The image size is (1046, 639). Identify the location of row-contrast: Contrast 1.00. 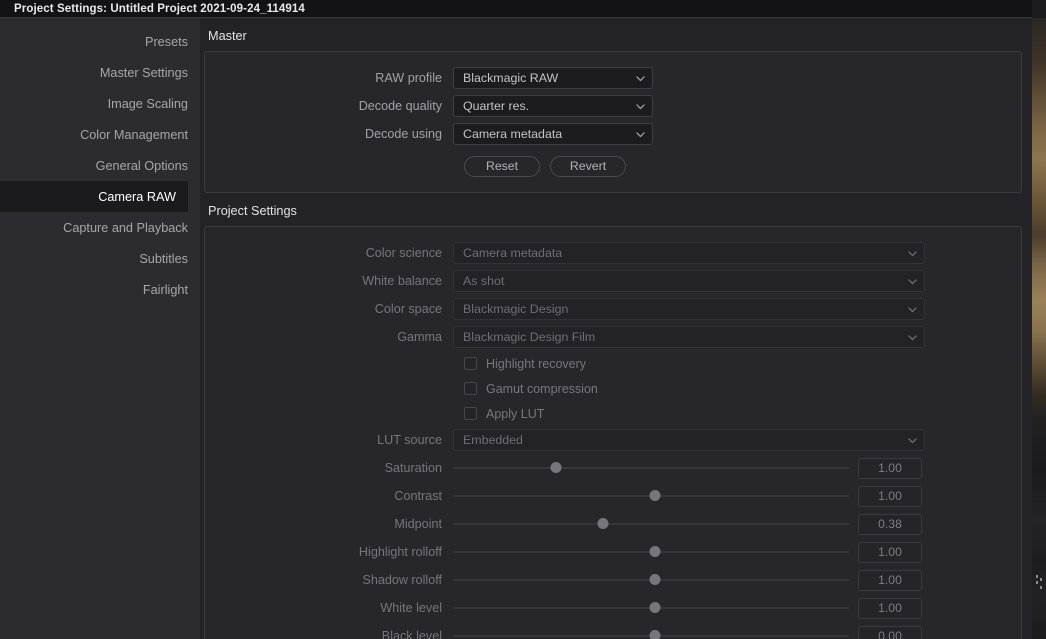
(613, 496).